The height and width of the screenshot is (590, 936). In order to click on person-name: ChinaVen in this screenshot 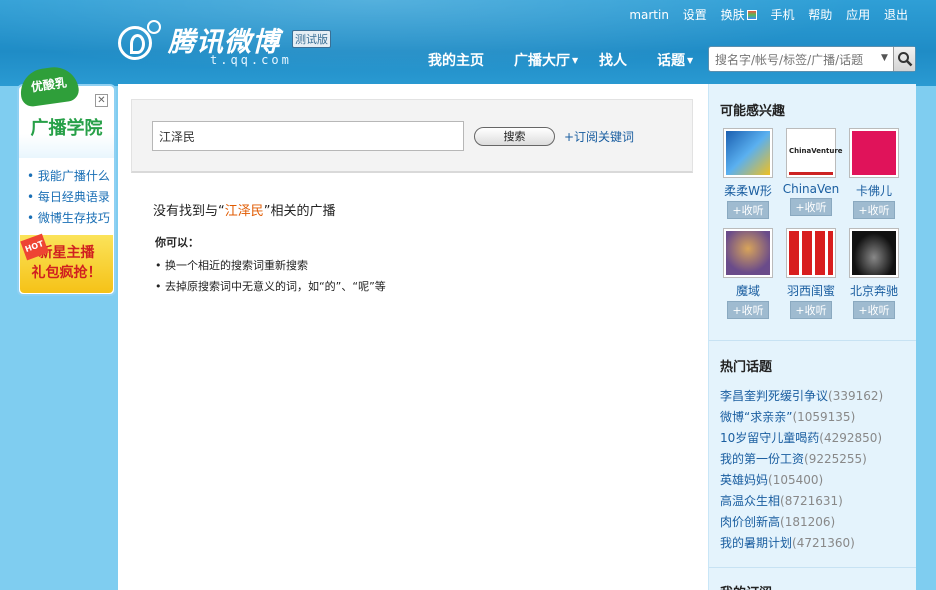, I will do `click(811, 189)`.